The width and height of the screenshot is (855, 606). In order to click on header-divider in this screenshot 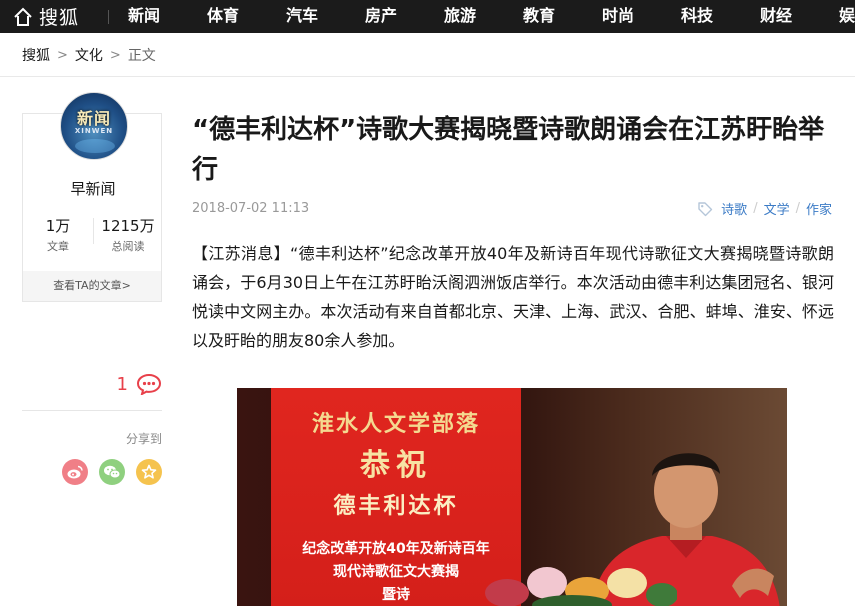, I will do `click(427, 76)`.